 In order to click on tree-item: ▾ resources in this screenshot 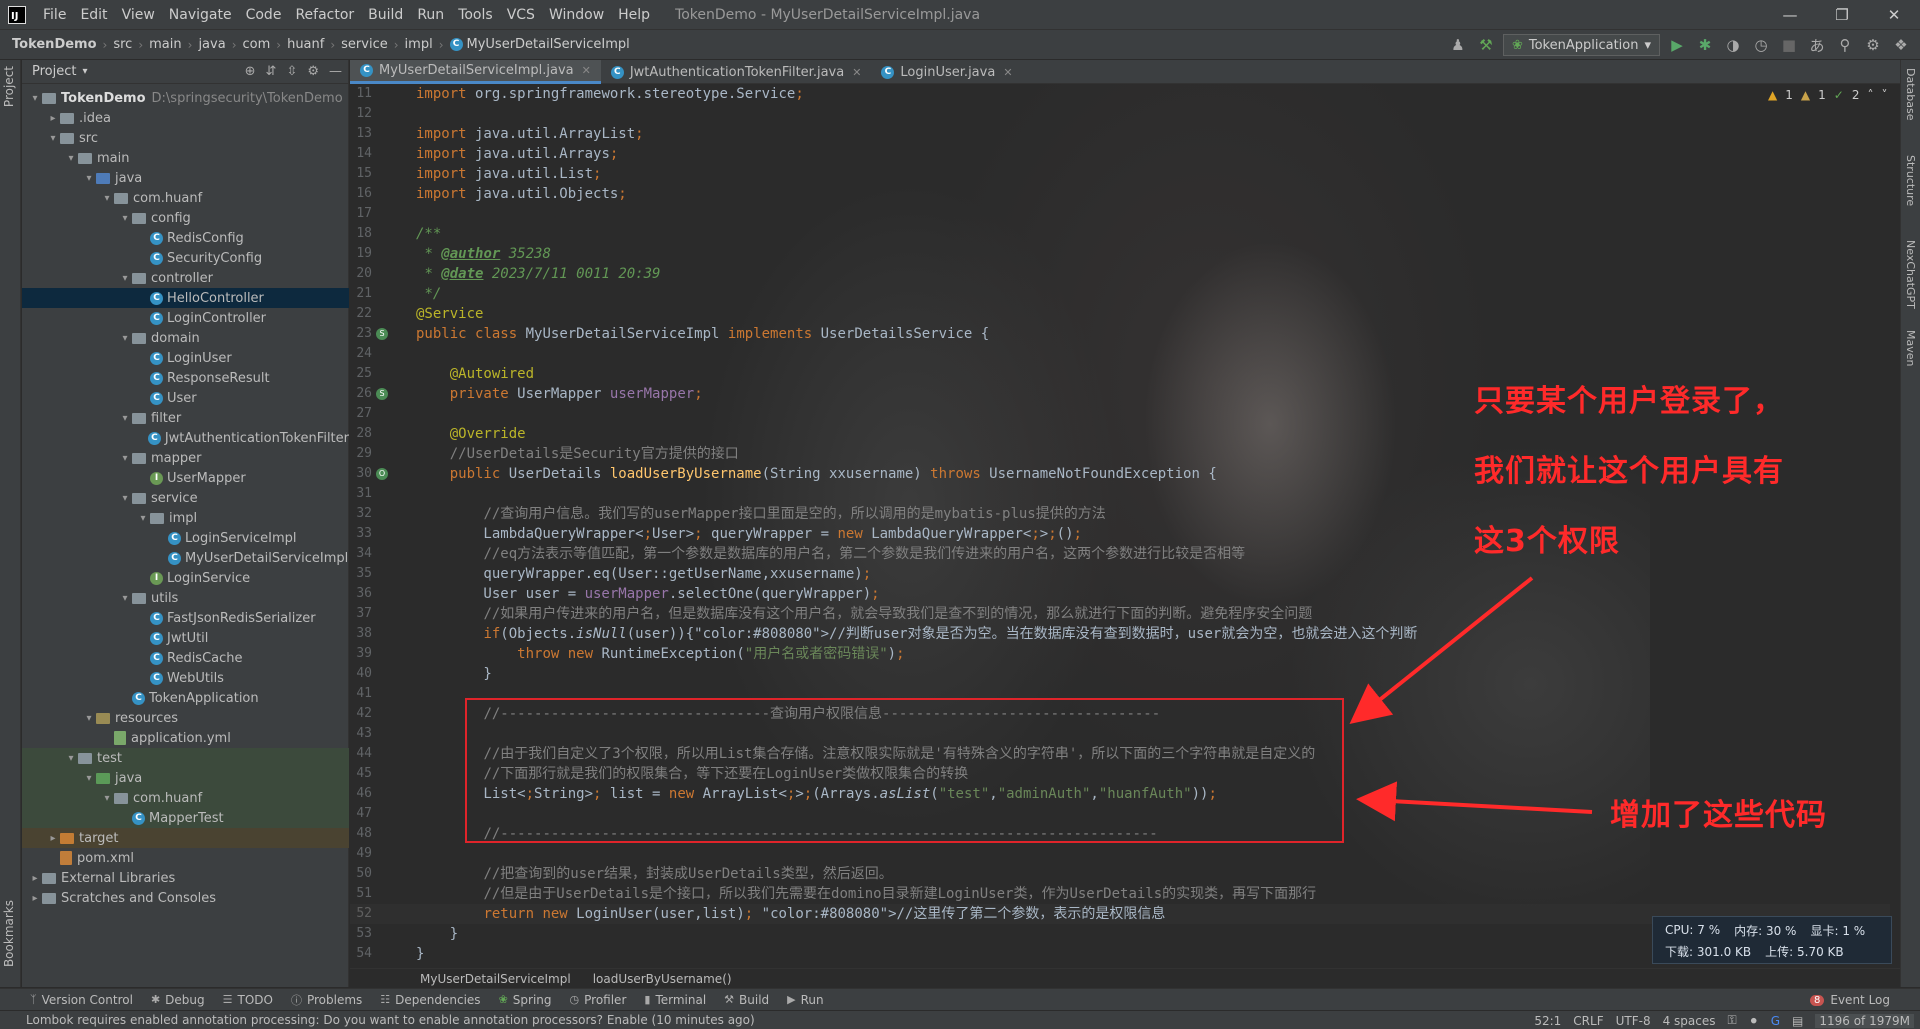, I will do `click(185, 718)`.